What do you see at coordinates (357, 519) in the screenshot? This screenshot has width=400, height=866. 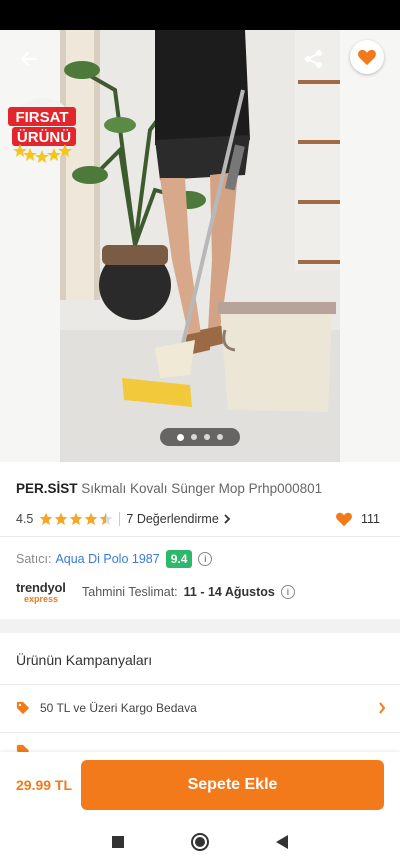 I see `favorite-count: 111` at bounding box center [357, 519].